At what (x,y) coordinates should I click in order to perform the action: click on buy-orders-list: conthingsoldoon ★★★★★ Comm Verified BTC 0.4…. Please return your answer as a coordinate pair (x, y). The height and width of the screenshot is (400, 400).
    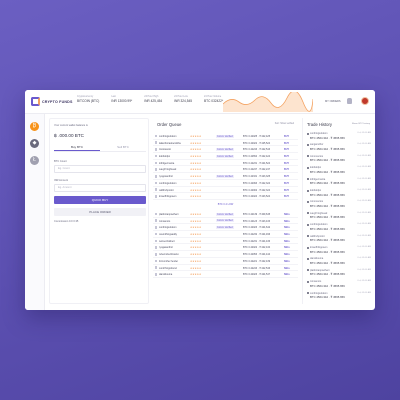
    Looking at the image, I should click on (225, 166).